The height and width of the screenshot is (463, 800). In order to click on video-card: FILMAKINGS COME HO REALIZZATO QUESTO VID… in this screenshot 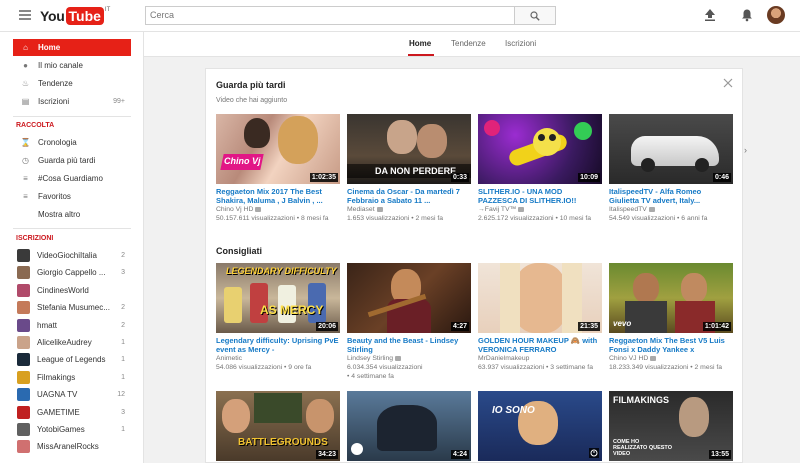, I will do `click(671, 426)`.